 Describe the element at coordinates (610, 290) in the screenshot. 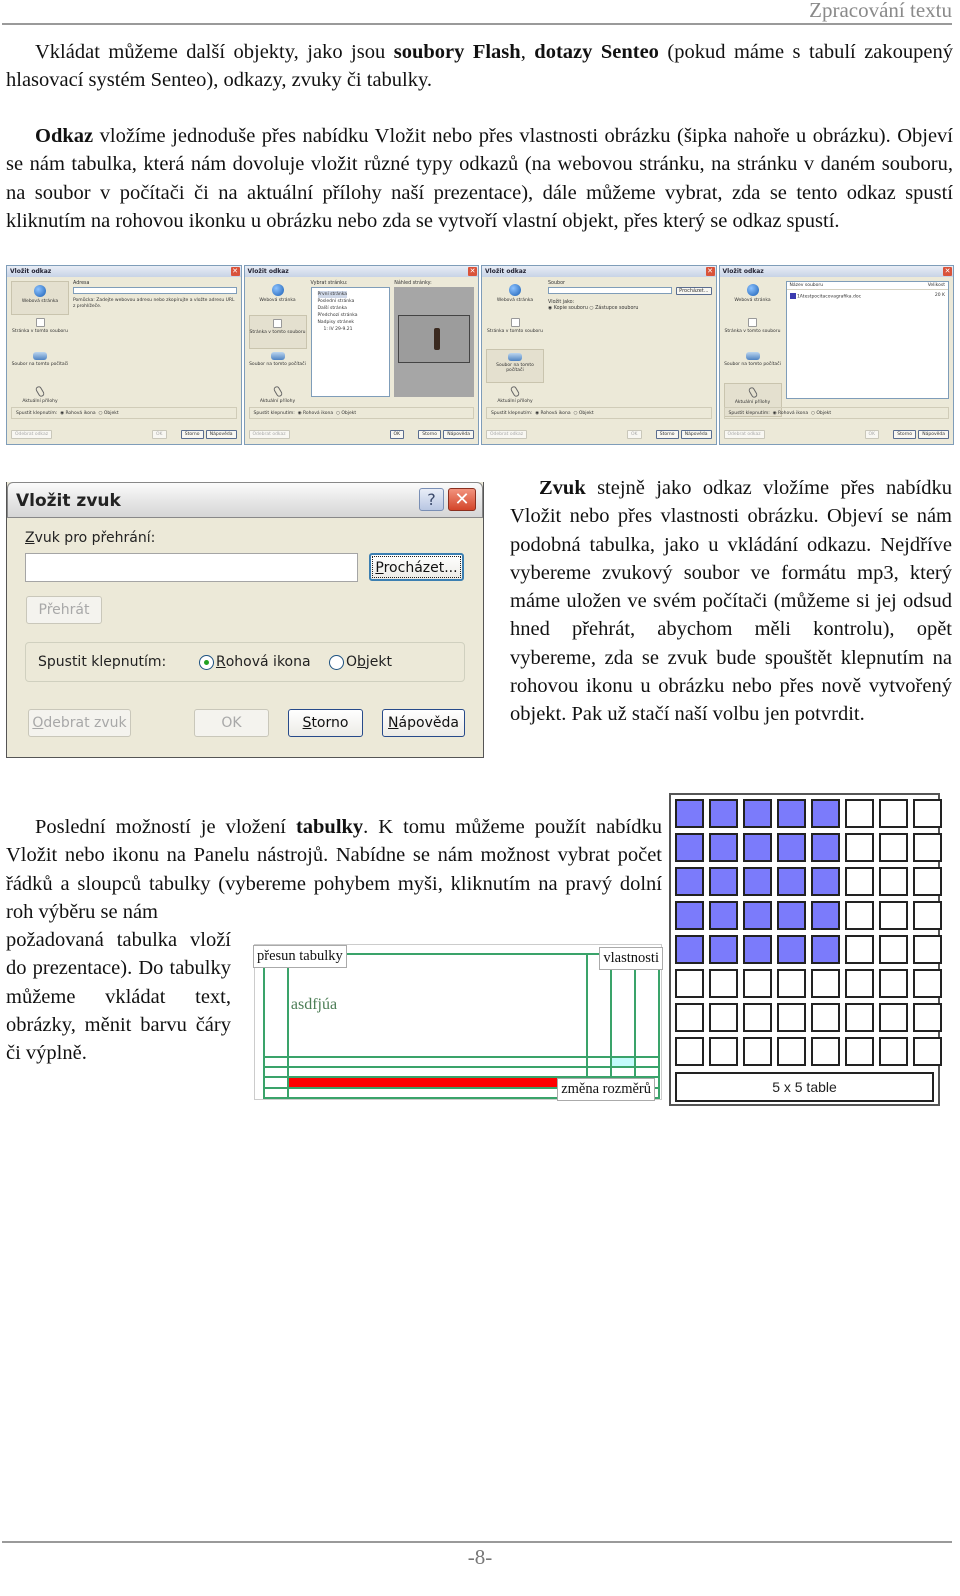

I see `file-input` at that location.